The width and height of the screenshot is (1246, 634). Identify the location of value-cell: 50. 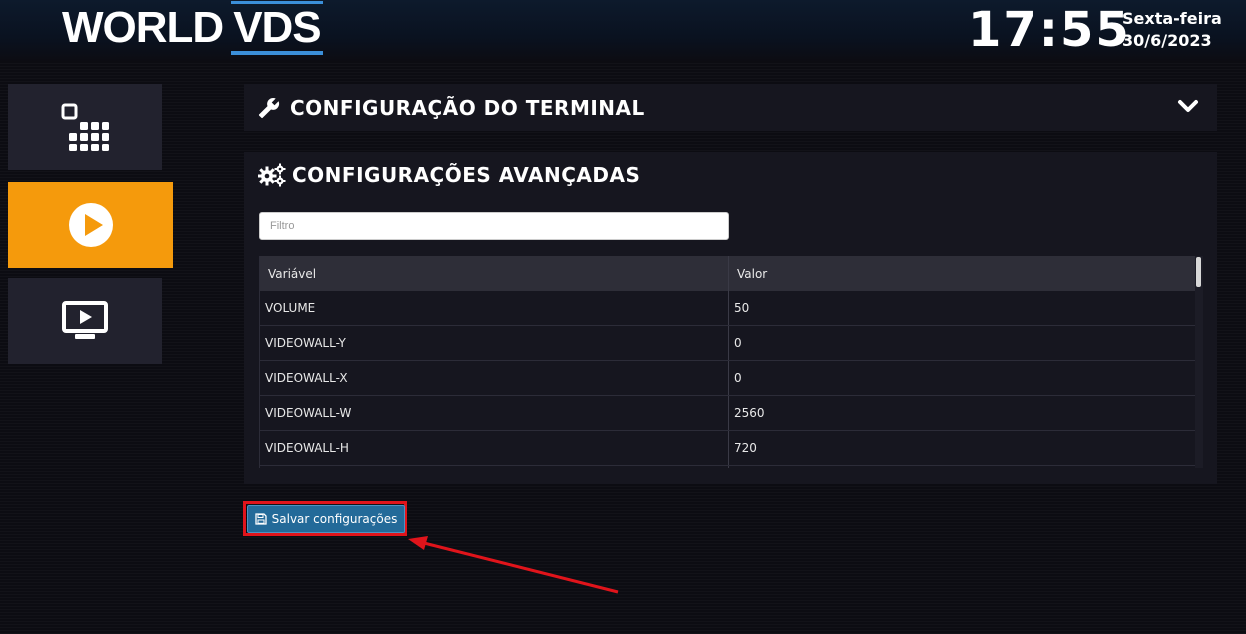
(962, 308).